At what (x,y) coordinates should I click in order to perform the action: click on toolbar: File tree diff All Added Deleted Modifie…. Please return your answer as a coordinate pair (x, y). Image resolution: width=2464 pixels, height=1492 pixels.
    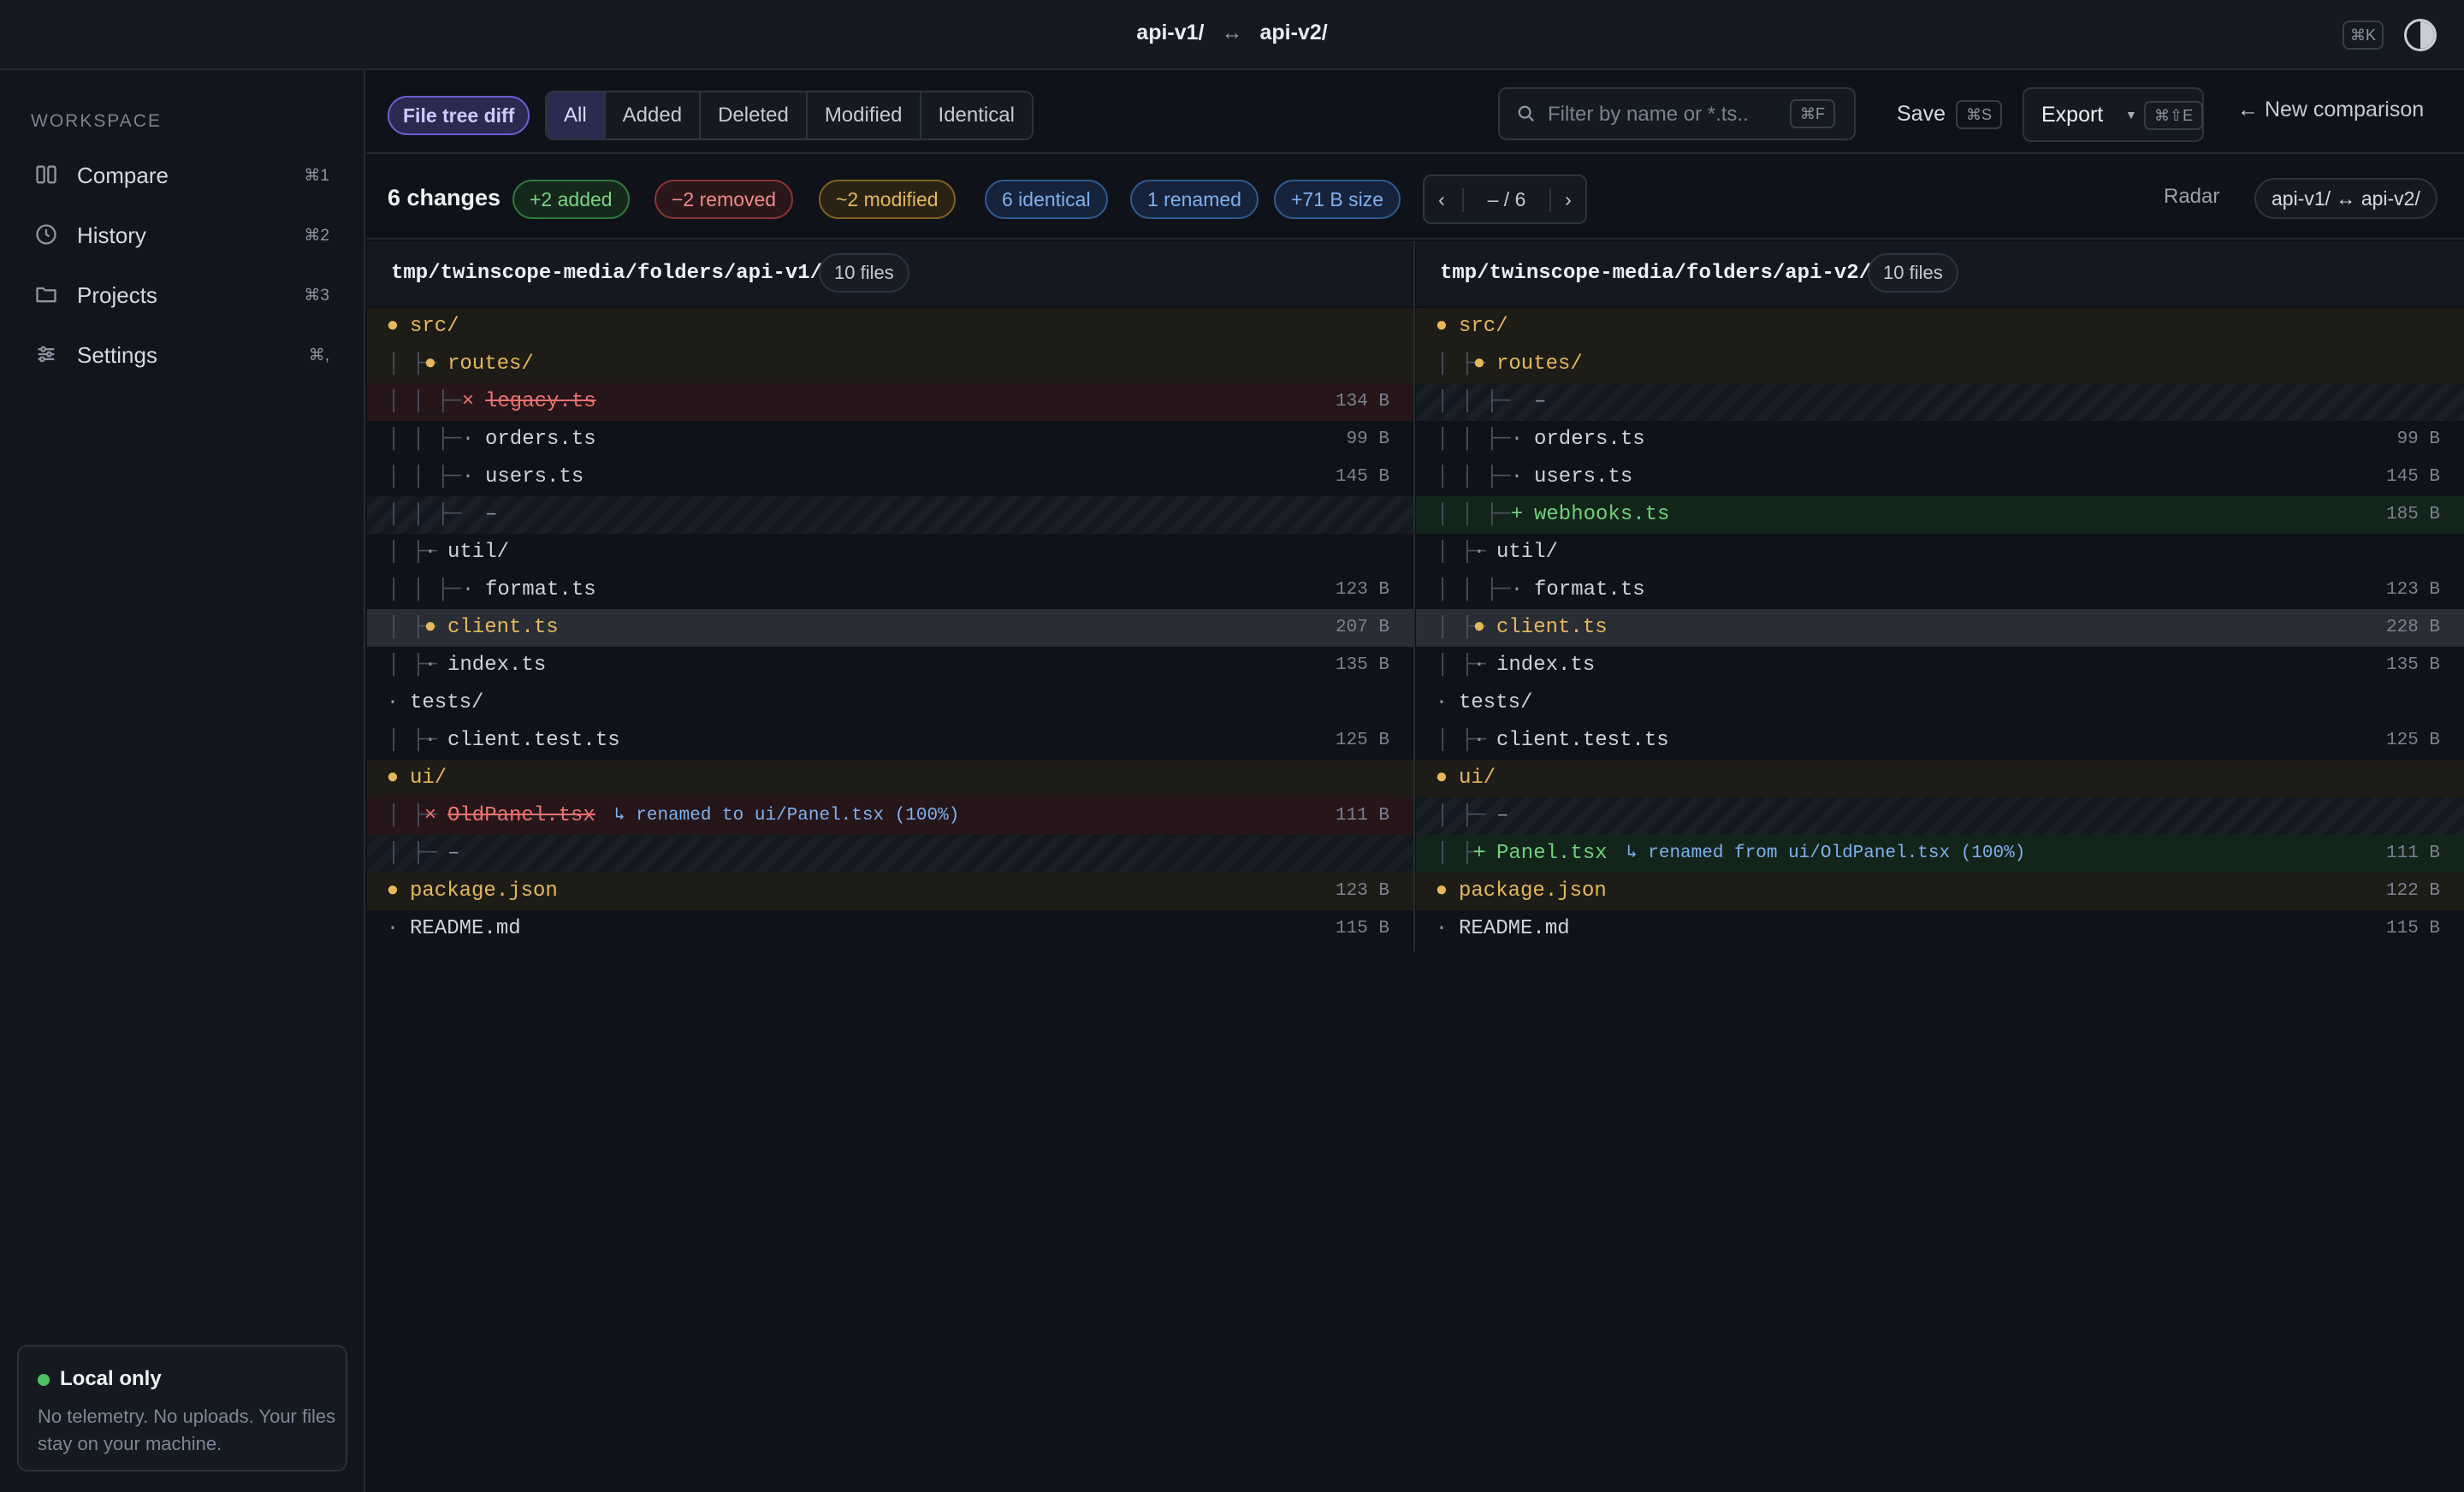
    Looking at the image, I should click on (1415, 113).